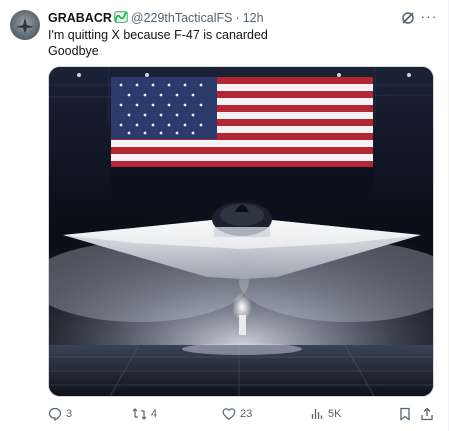  Describe the element at coordinates (69, 414) in the screenshot. I see `reply-count: 3` at that location.